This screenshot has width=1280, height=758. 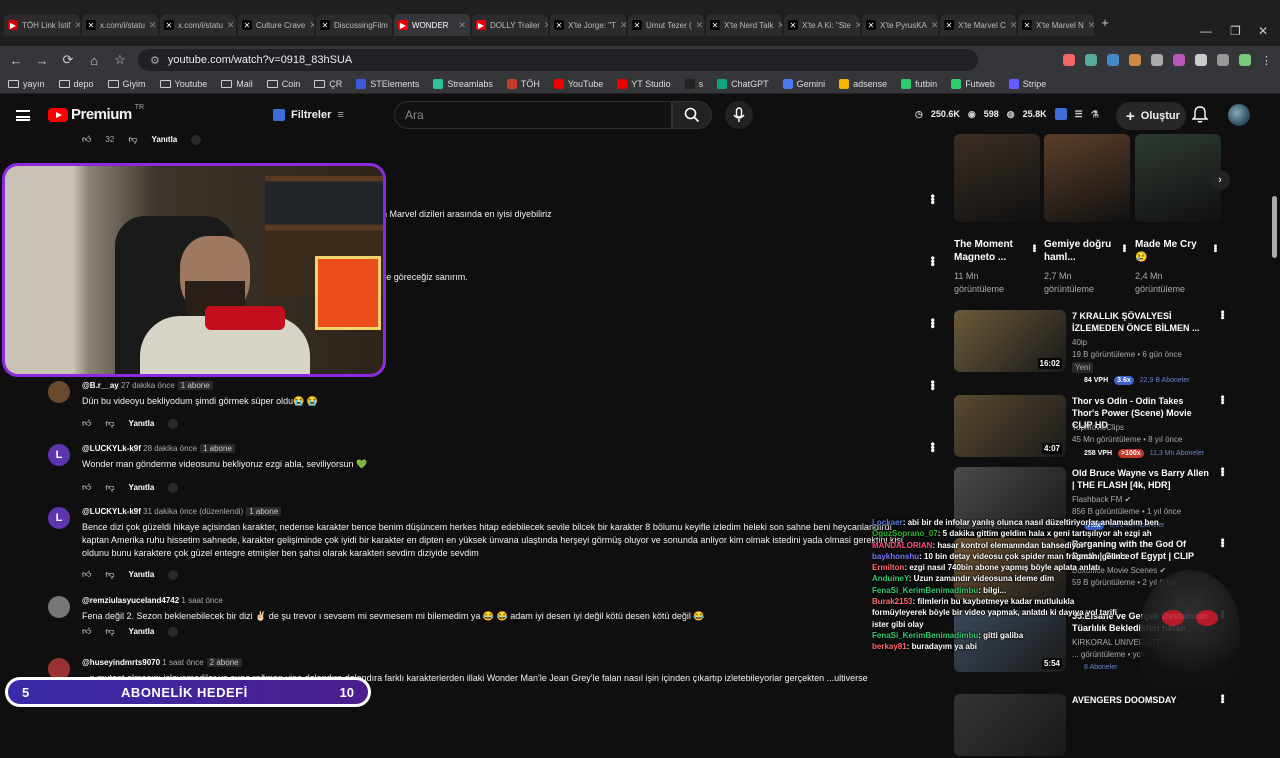 What do you see at coordinates (1263, 31) in the screenshot?
I see `close-window-icon: ✕` at bounding box center [1263, 31].